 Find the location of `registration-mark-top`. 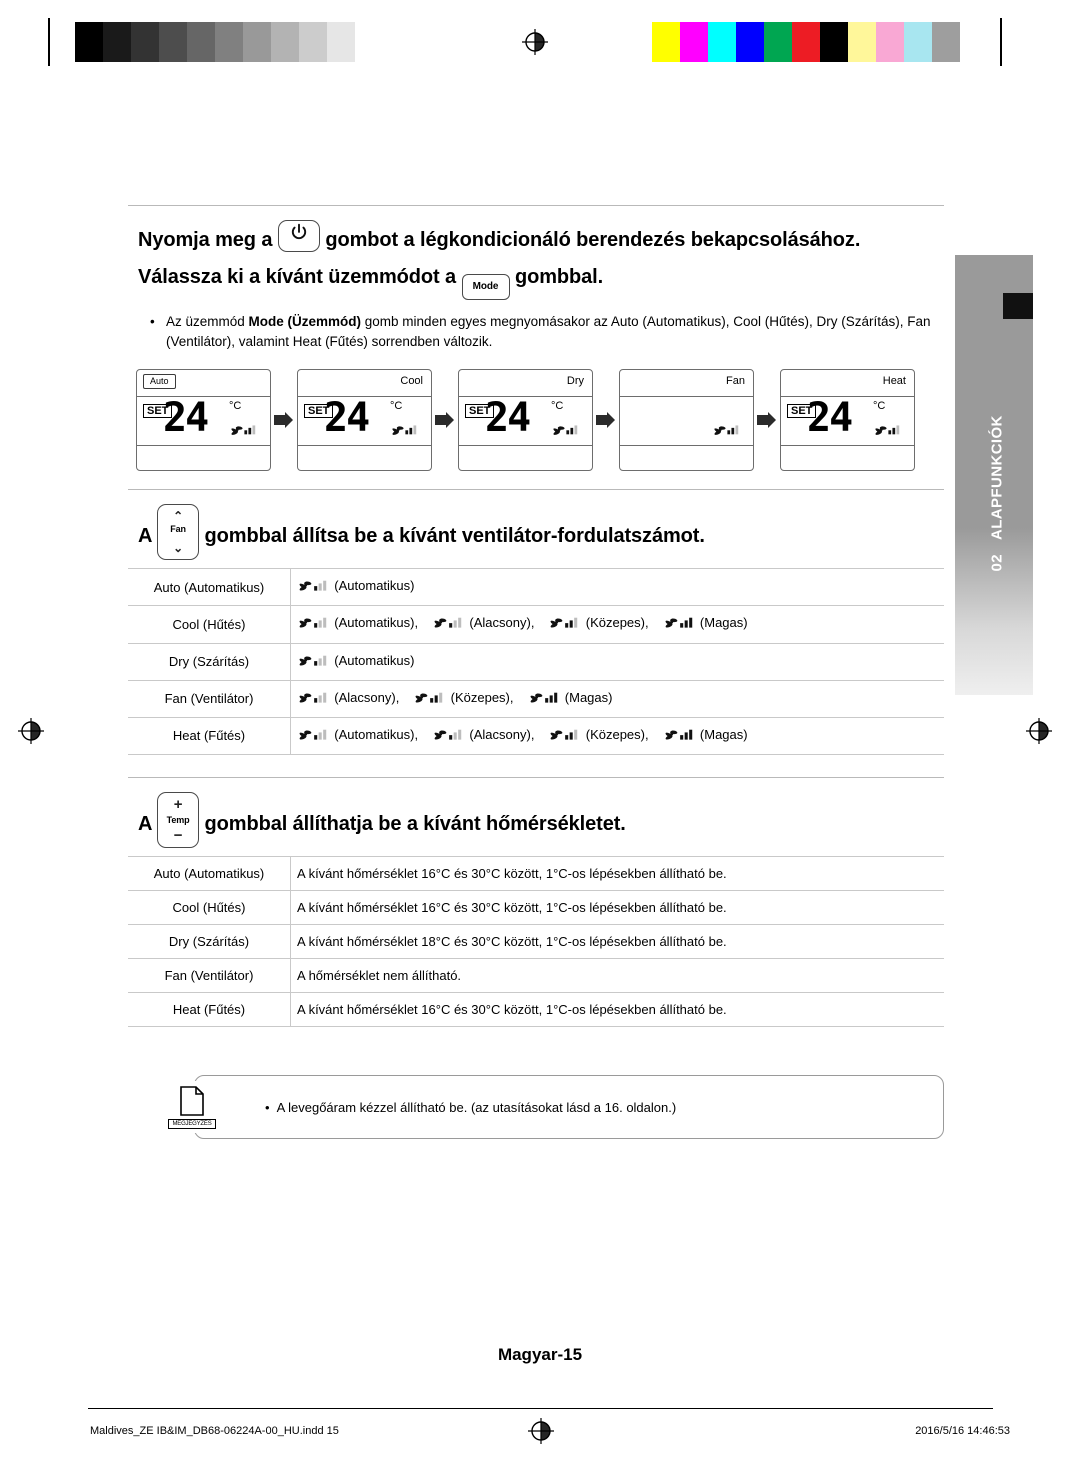

registration-mark-top is located at coordinates (535, 42).